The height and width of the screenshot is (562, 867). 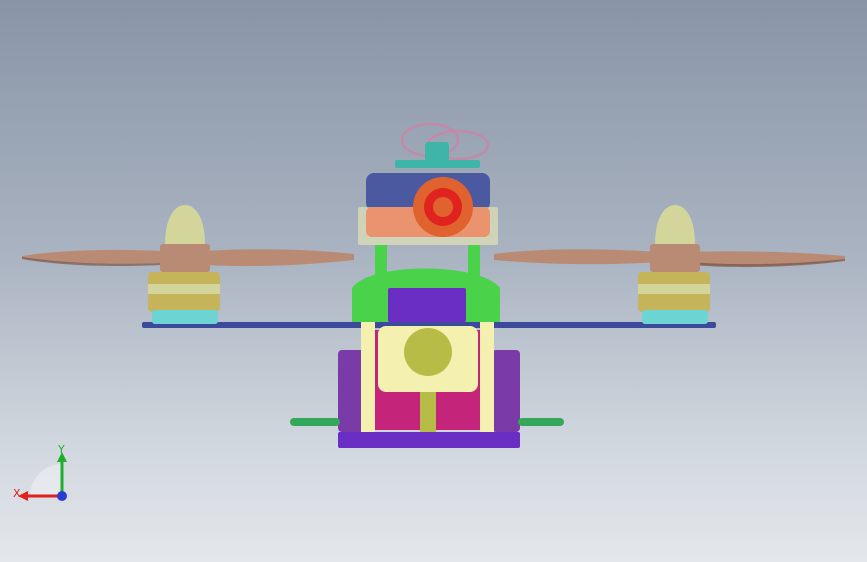 I want to click on battery-pack, so click(x=427, y=305).